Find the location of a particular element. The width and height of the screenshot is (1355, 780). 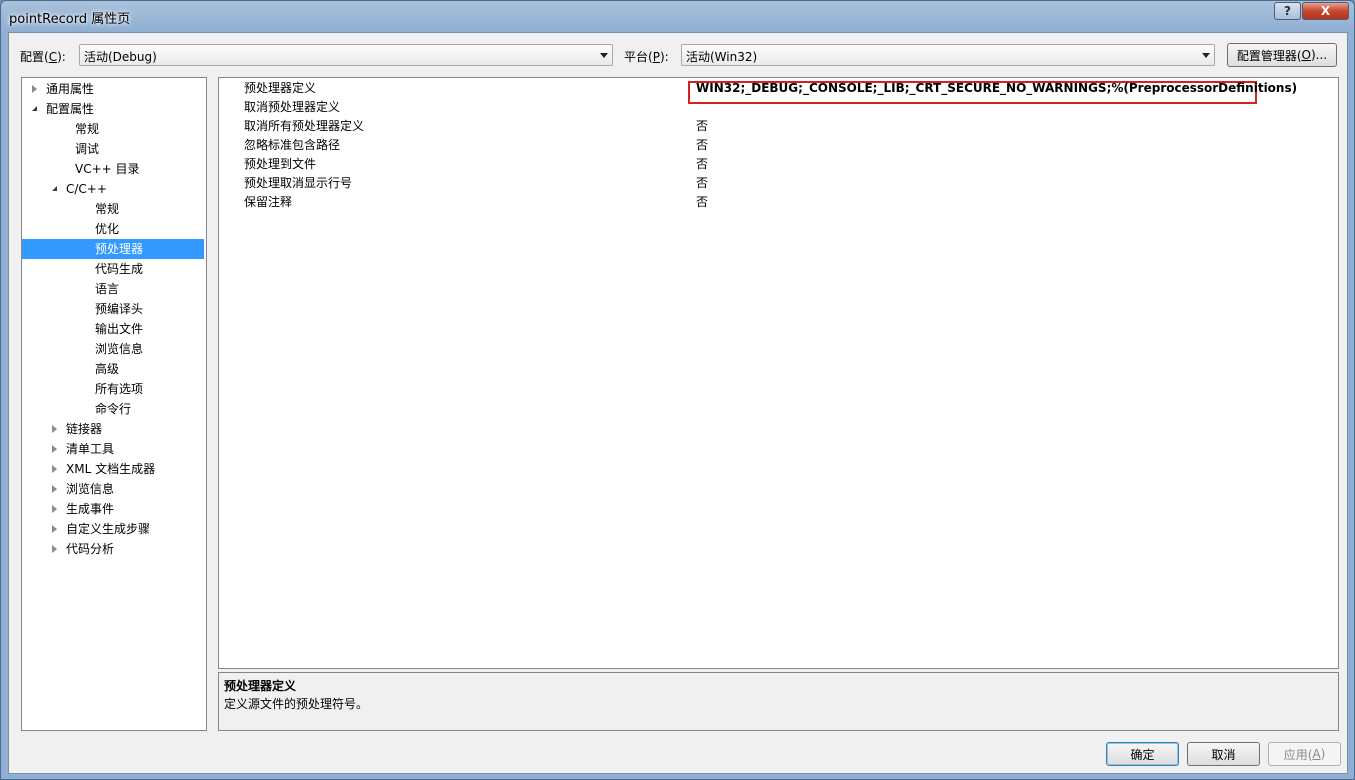

platform-combo: 活动(Win32) is located at coordinates (948, 55).